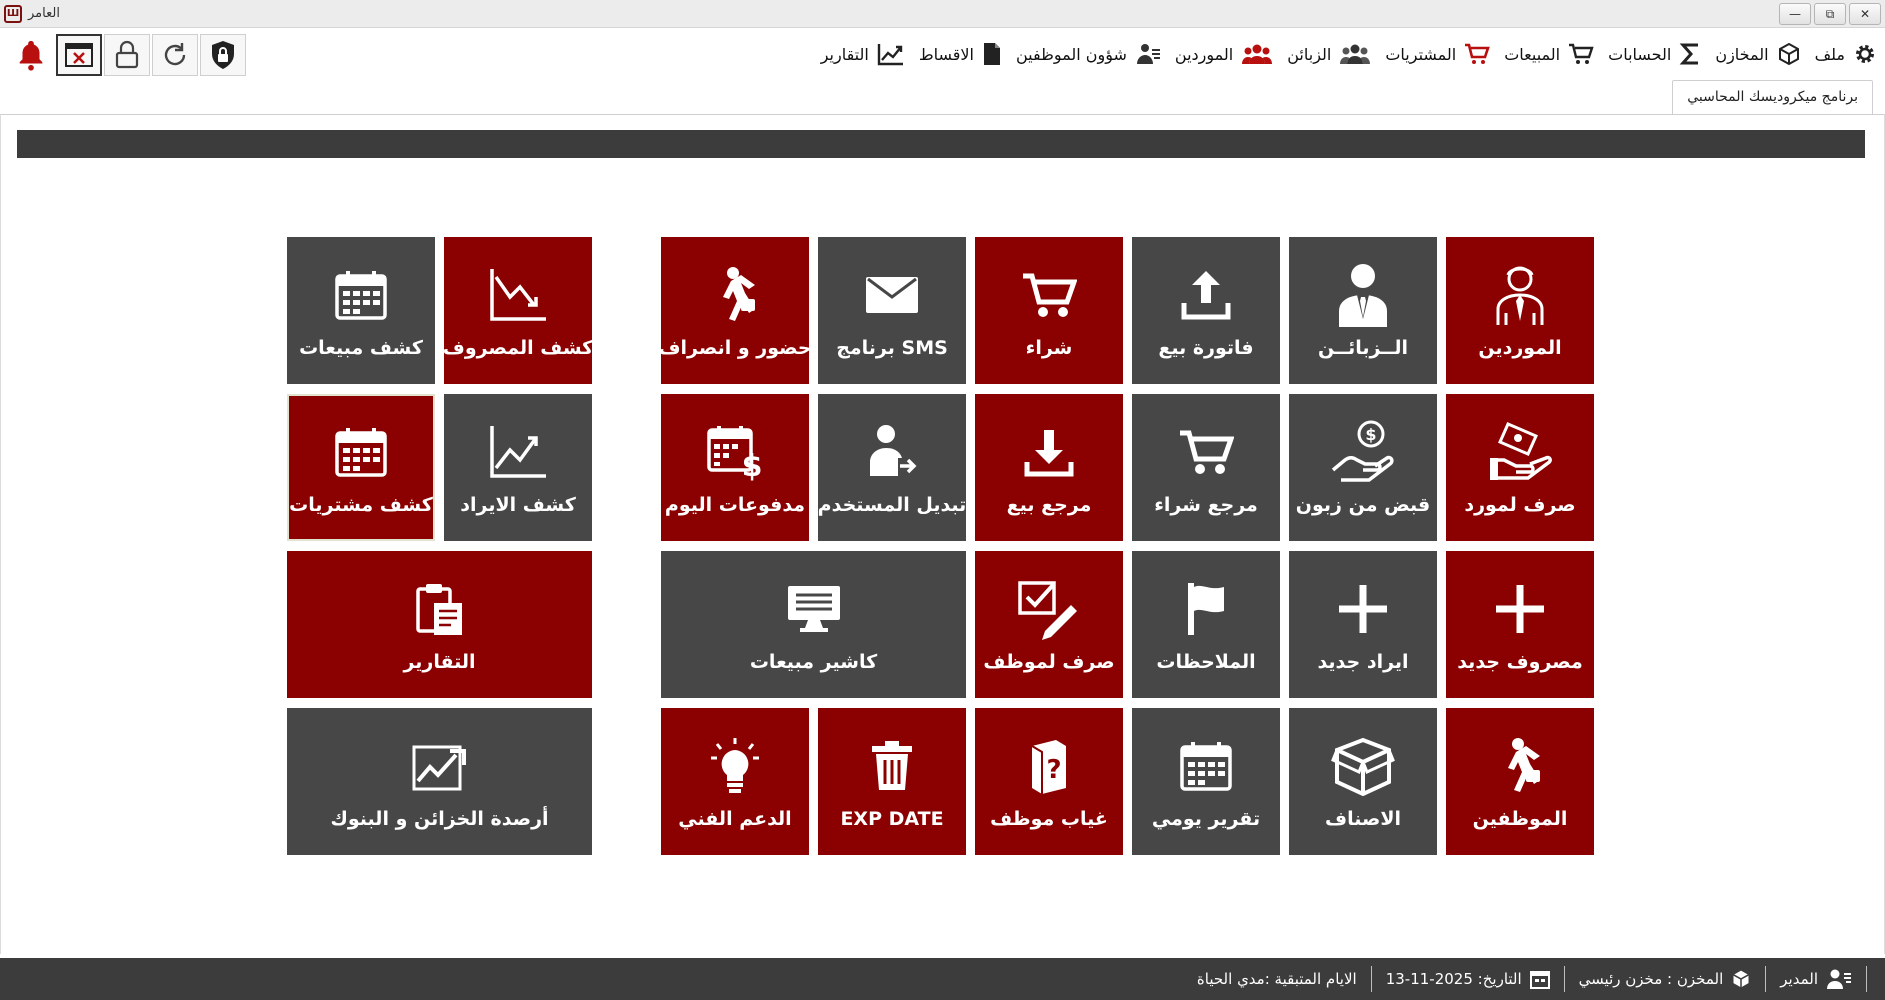  Describe the element at coordinates (942, 14) in the screenshot. I see `title-bar: Ш العامر — ⧉ ✕` at that location.